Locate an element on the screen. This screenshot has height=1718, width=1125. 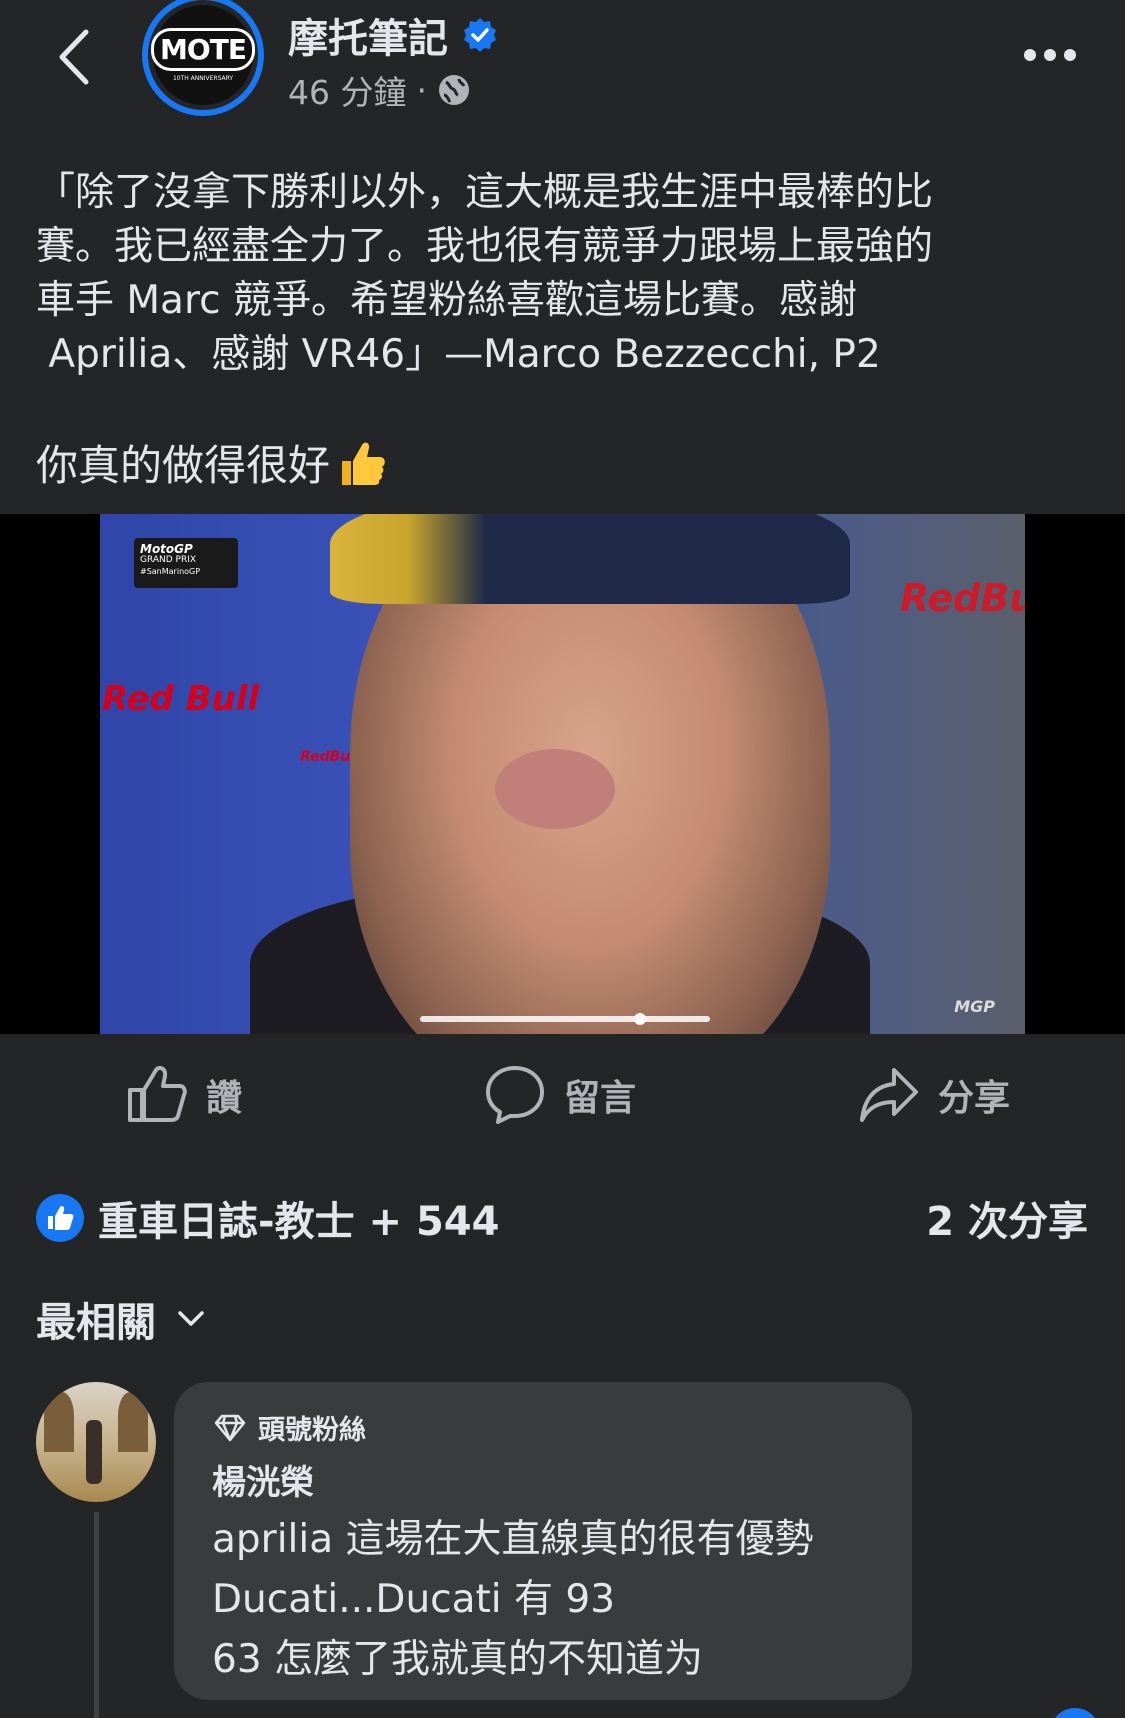
back-button is located at coordinates (73, 57).